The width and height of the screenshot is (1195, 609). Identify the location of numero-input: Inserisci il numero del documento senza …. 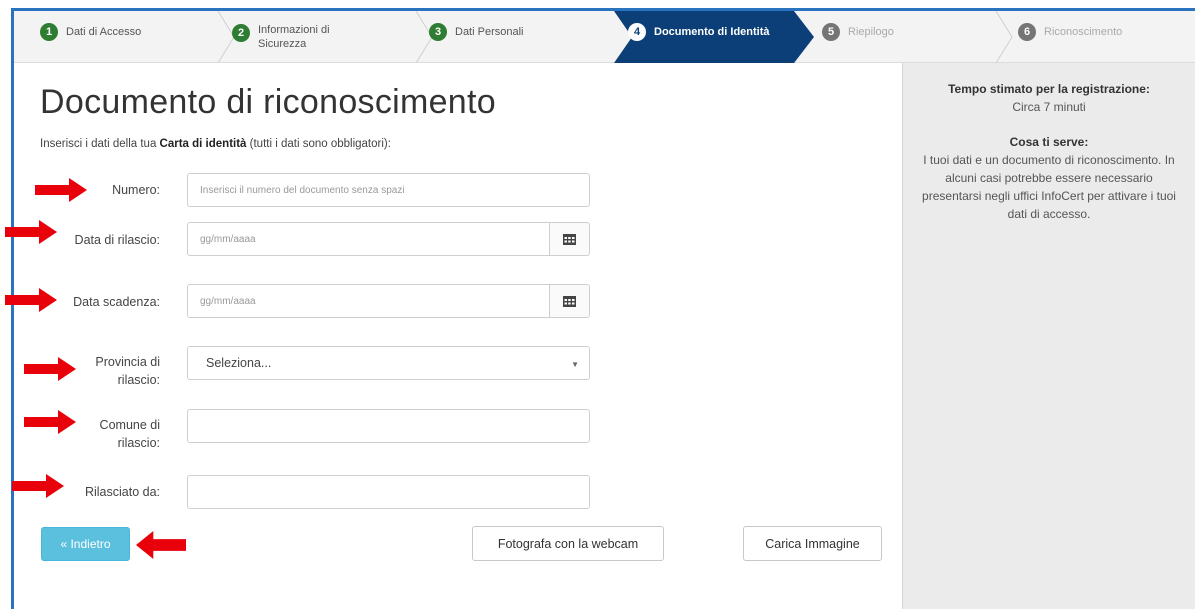
(388, 190).